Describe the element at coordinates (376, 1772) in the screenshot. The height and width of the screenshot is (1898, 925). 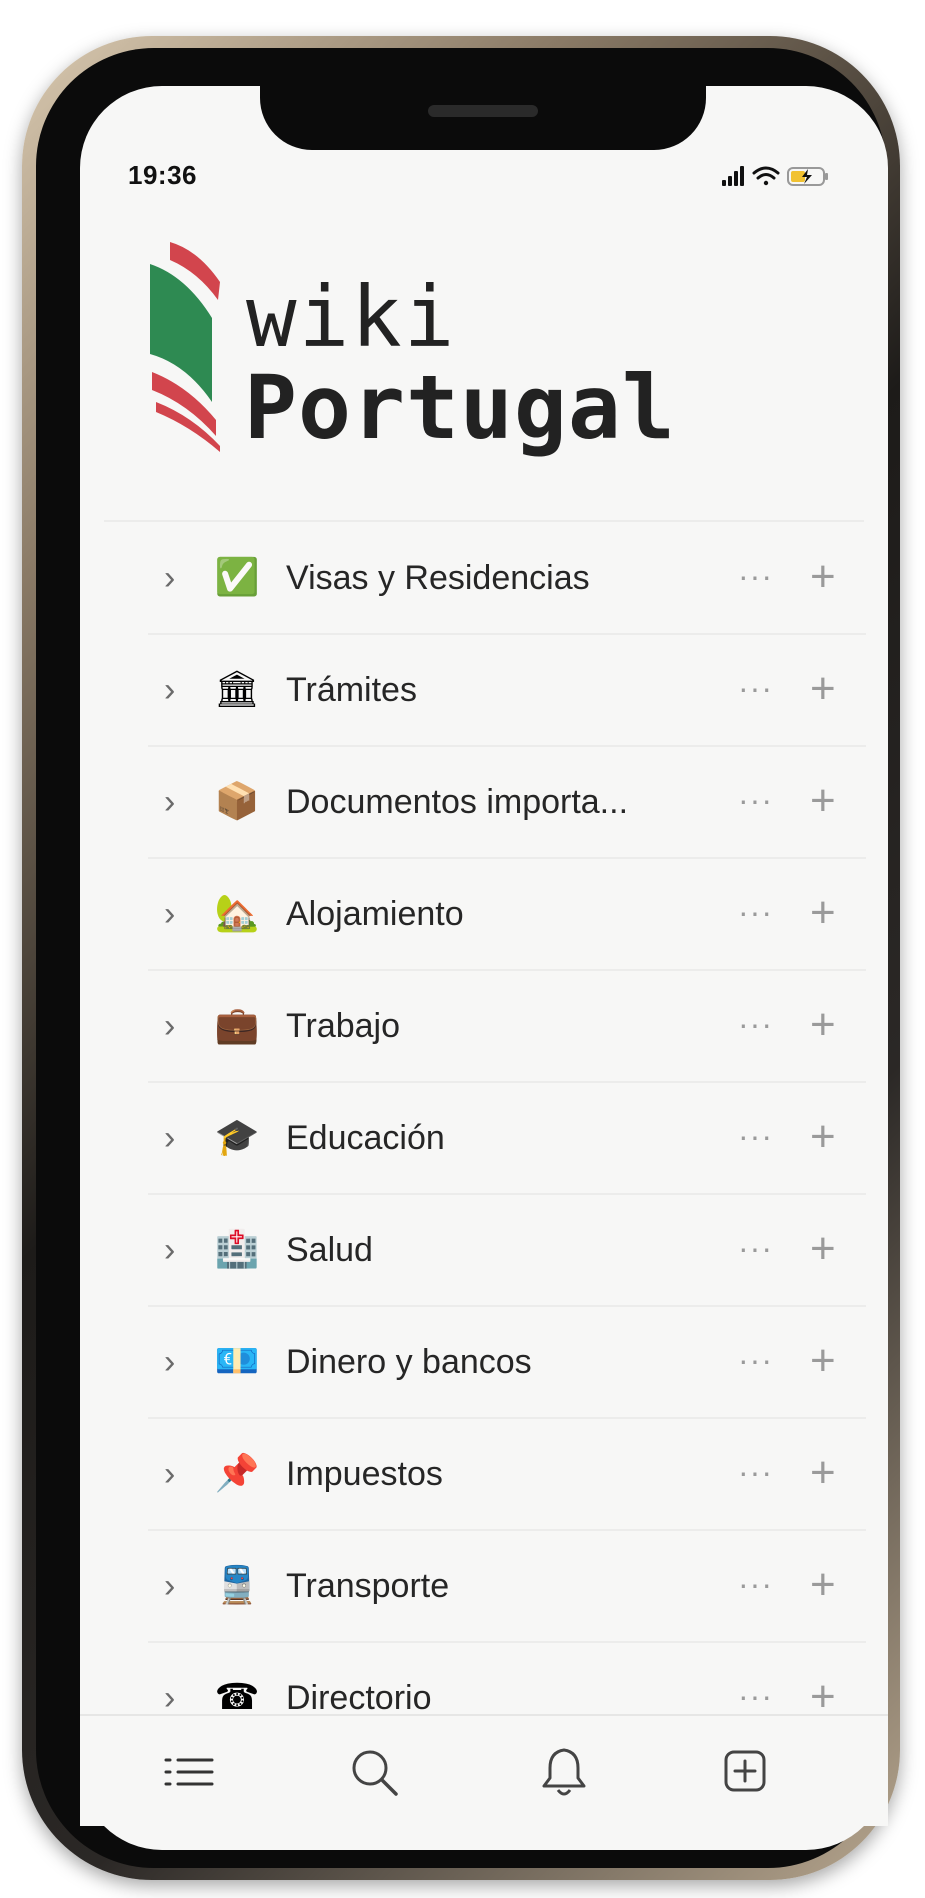
I see `search-icon` at that location.